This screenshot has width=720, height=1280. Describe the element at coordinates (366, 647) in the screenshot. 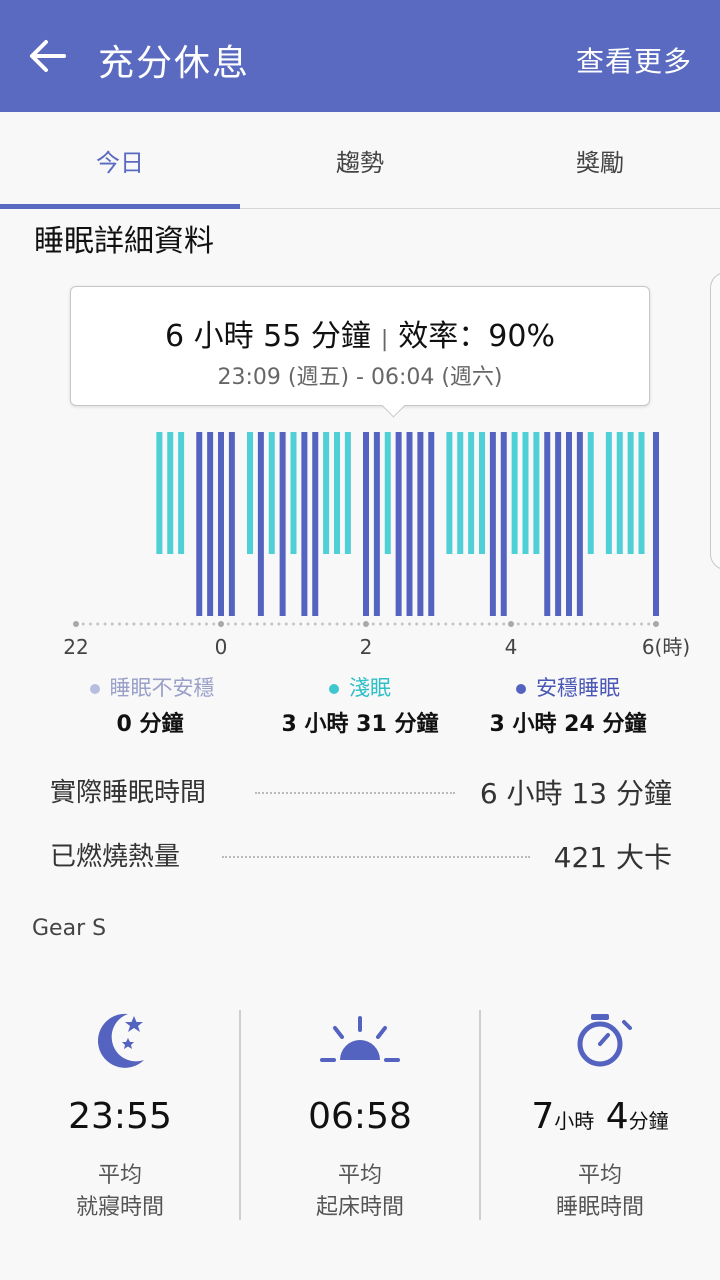

I see `x-tick-label: 2` at that location.